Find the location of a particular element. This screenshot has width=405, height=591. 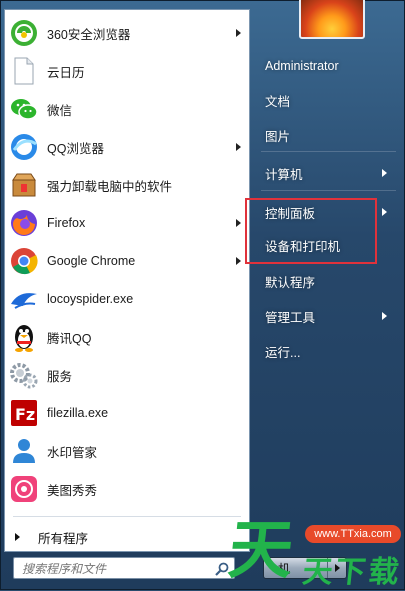

pictures-item: 图片 is located at coordinates (326, 135).